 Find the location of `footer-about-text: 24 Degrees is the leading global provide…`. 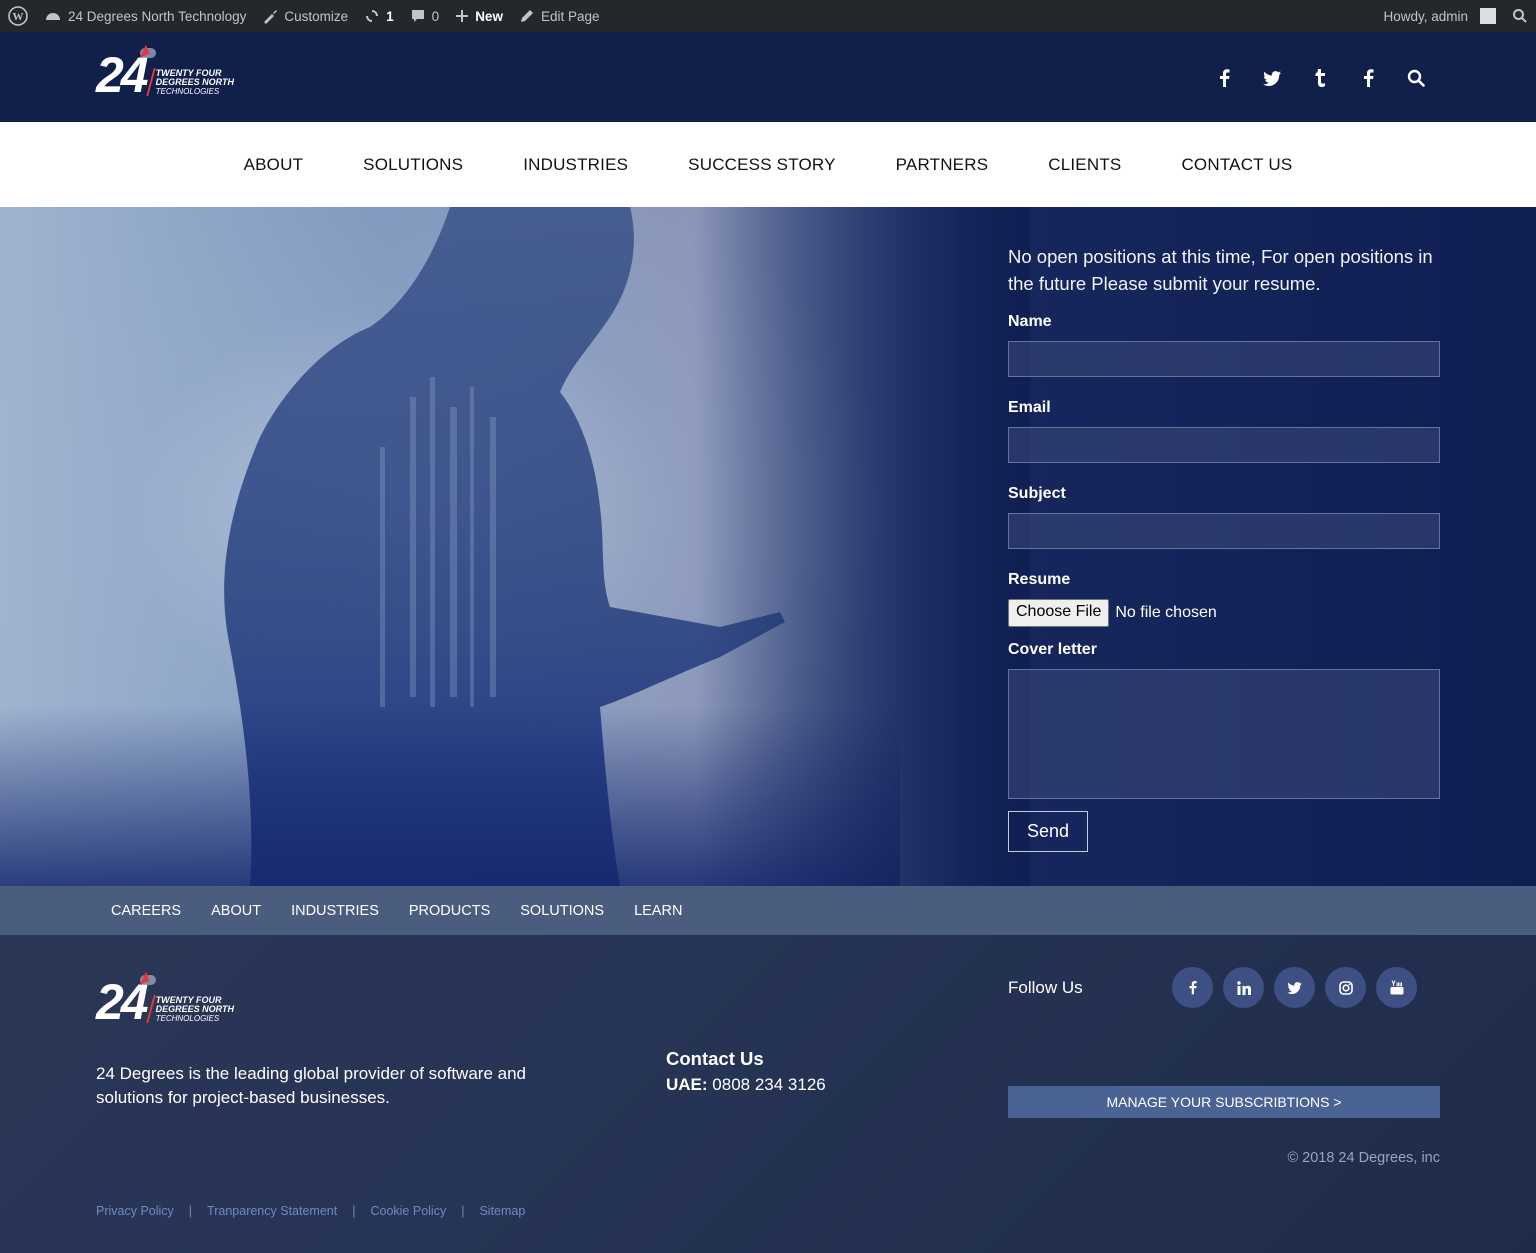

footer-about-text: 24 Degrees is the leading global provide… is located at coordinates (311, 1085).